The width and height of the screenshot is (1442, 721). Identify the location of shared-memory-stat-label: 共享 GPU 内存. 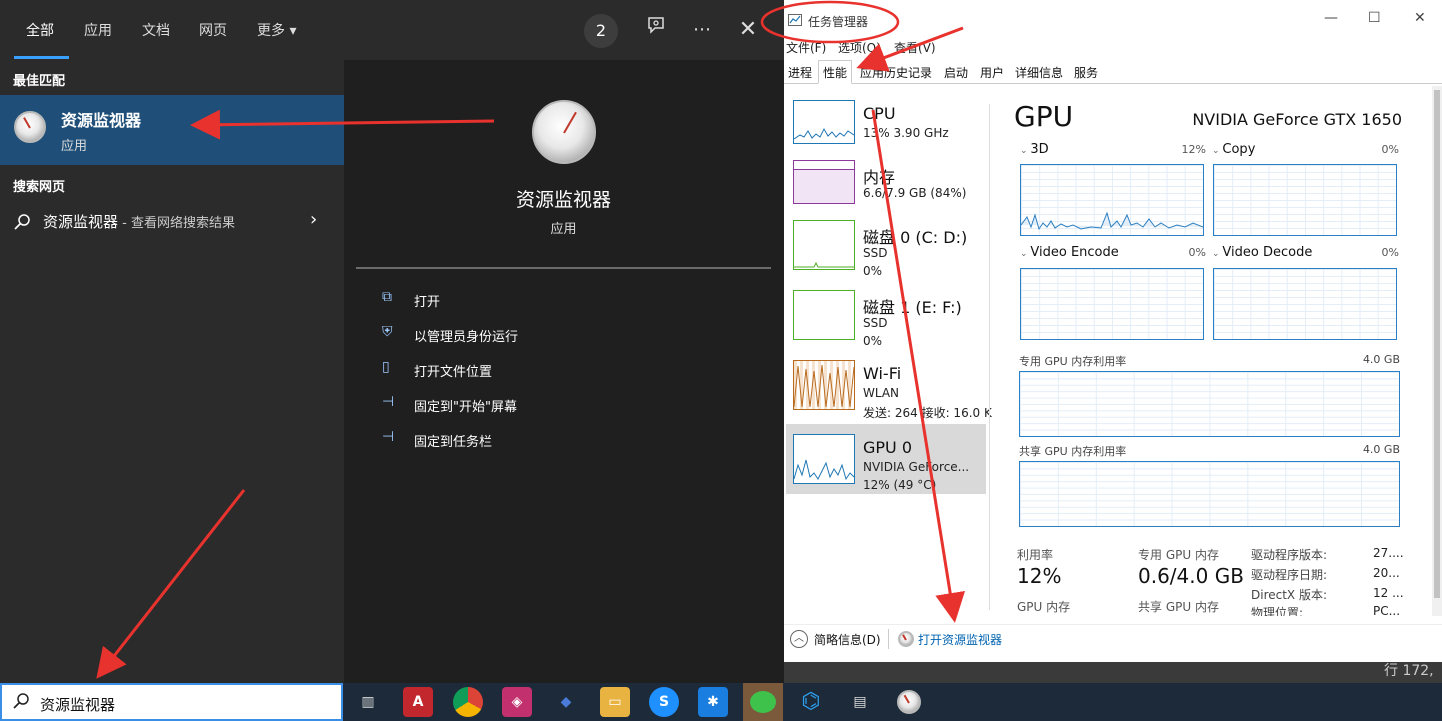
(1178, 607).